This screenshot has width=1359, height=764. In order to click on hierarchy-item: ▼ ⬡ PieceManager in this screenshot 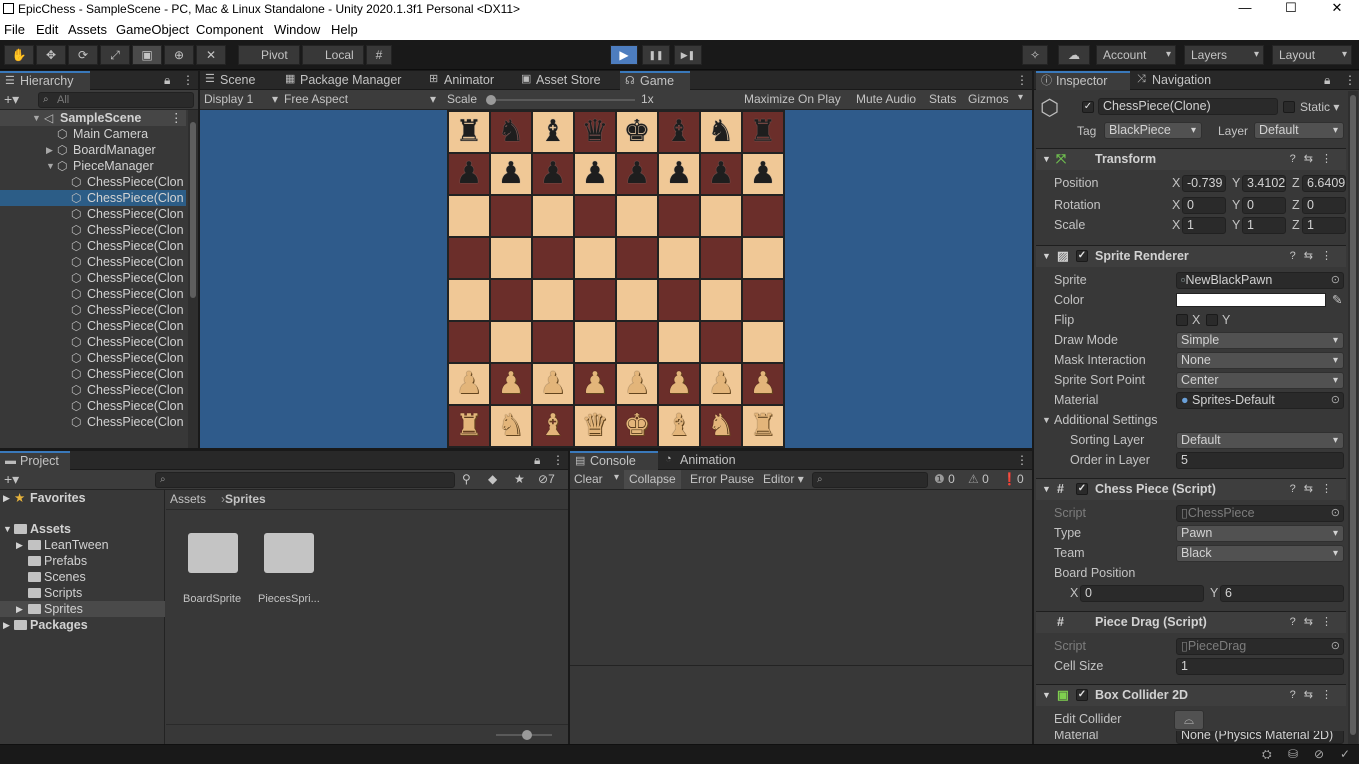, I will do `click(93, 166)`.